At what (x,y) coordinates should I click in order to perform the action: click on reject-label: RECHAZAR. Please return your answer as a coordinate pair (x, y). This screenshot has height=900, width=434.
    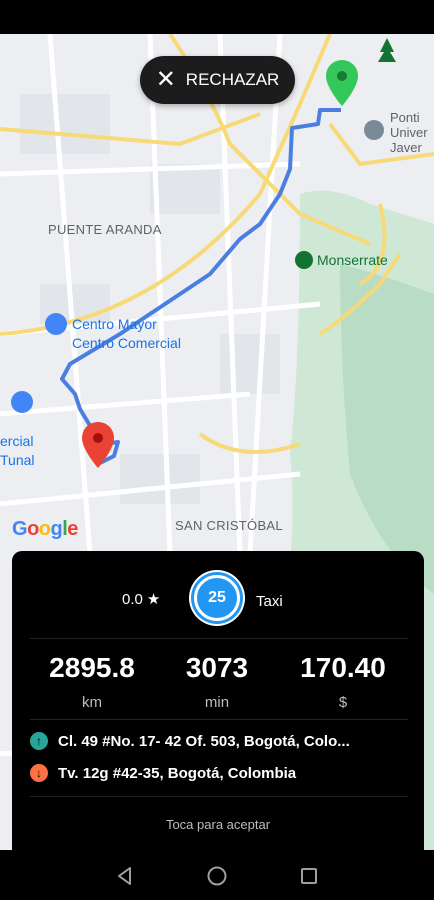
    Looking at the image, I should click on (232, 79).